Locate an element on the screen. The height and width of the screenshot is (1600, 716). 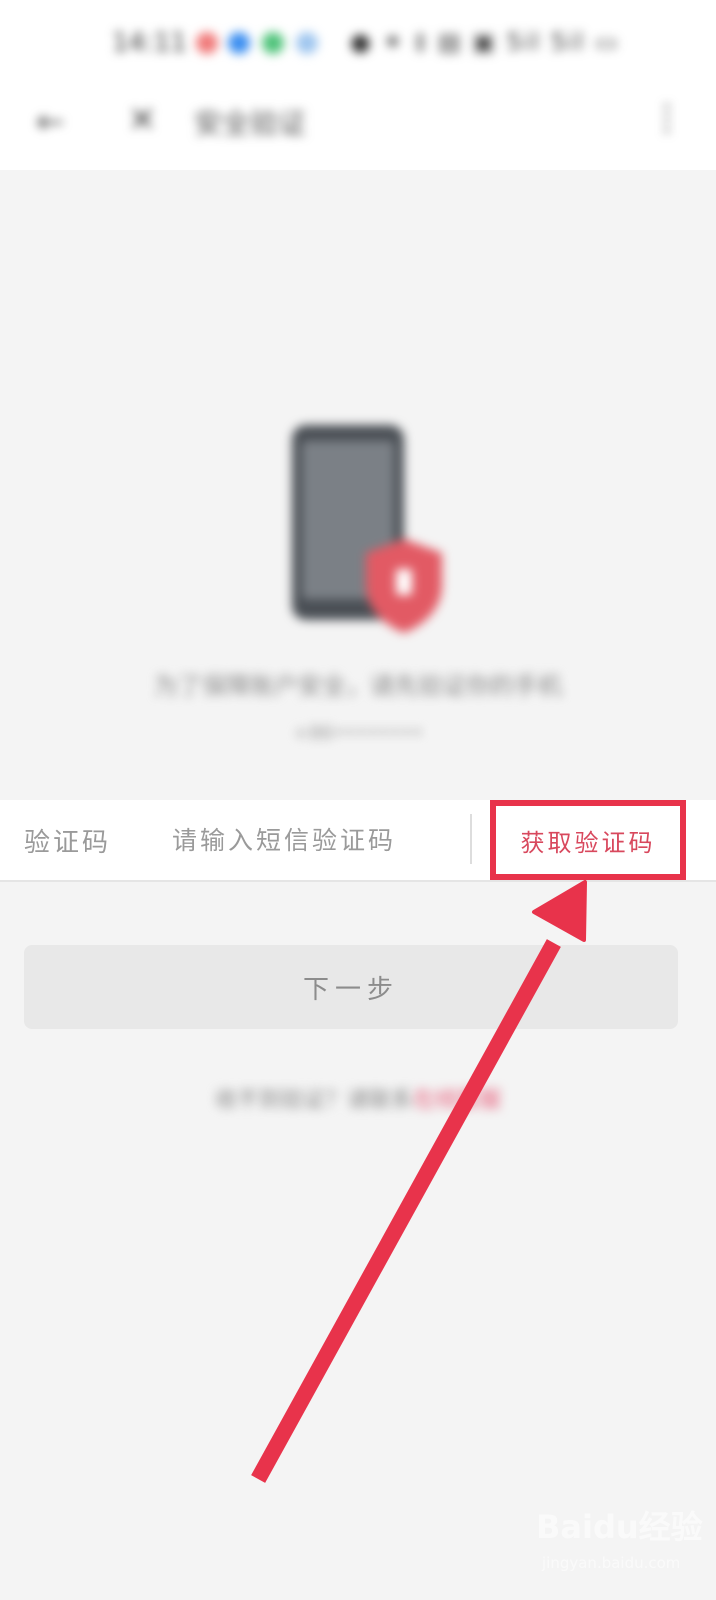
next-step-button: 下一步 is located at coordinates (351, 987).